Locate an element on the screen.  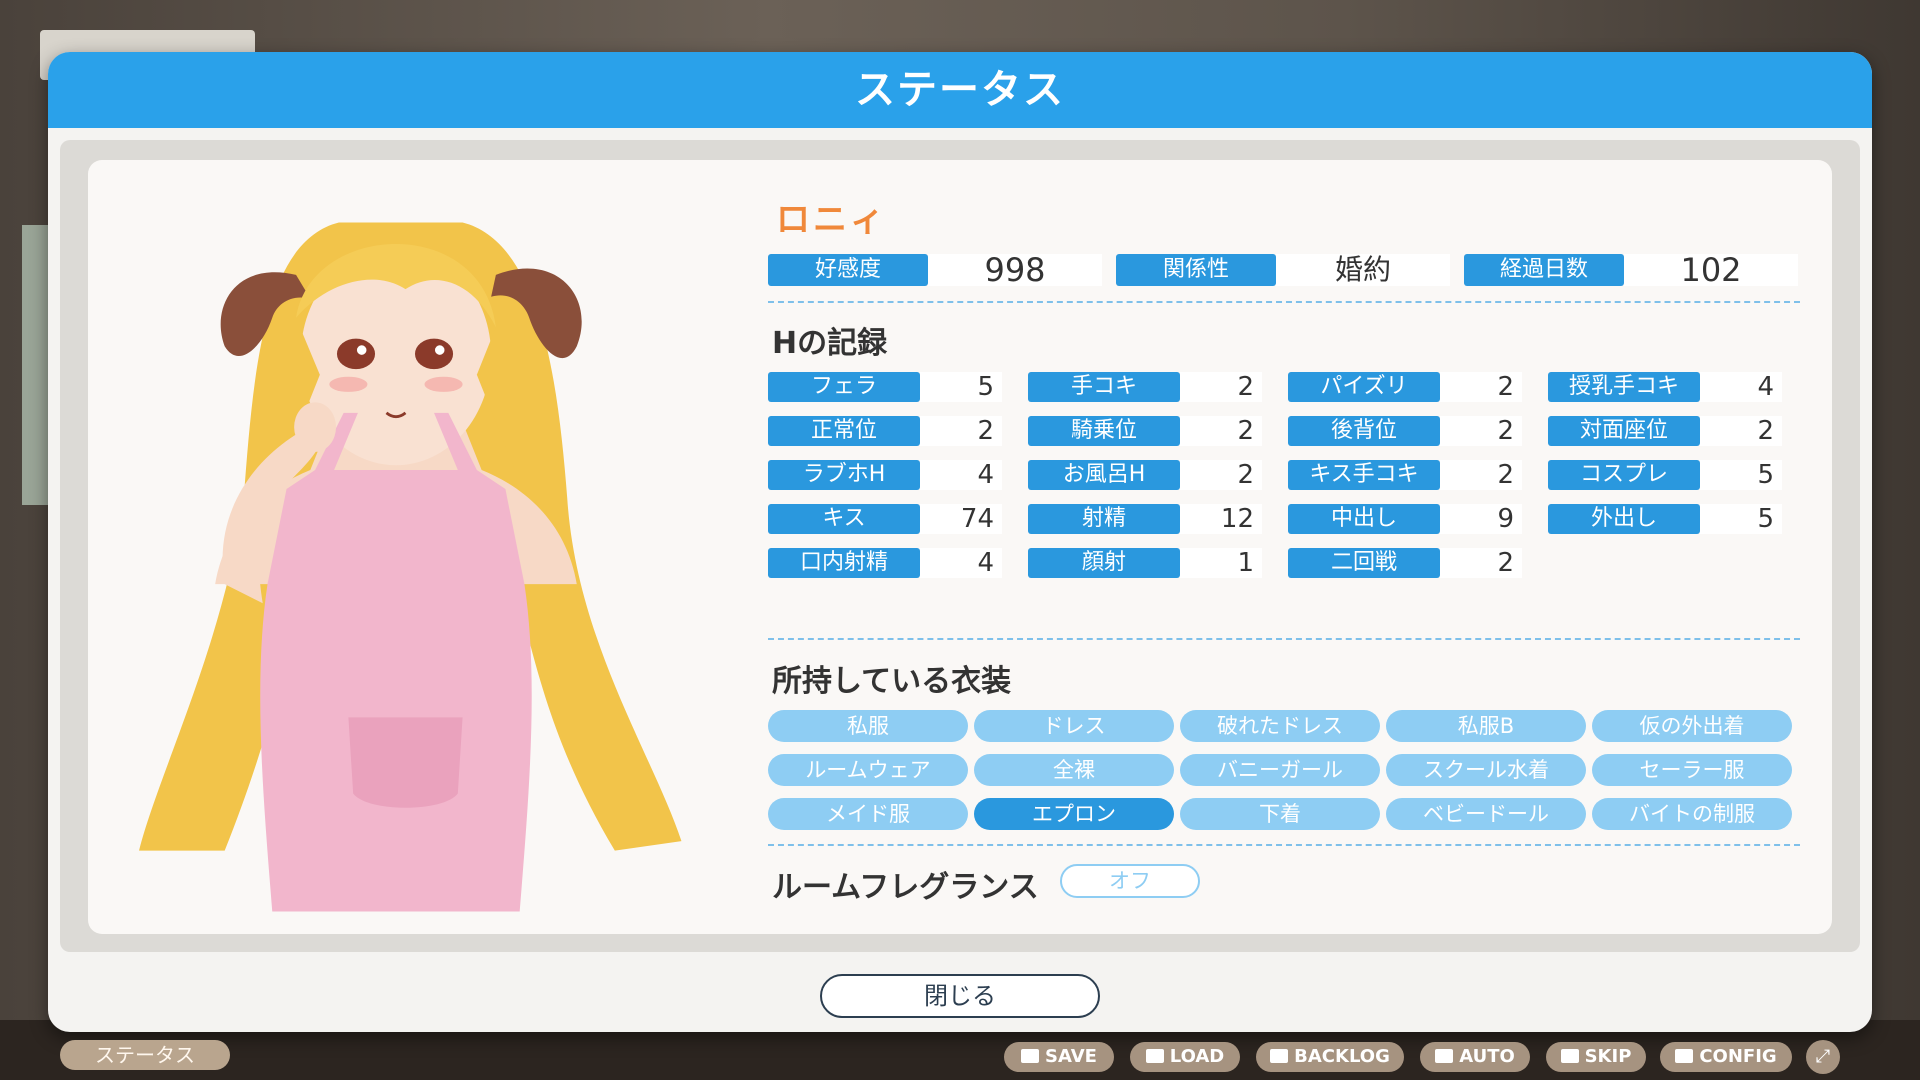
outfit-button: メイド服 is located at coordinates (868, 814).